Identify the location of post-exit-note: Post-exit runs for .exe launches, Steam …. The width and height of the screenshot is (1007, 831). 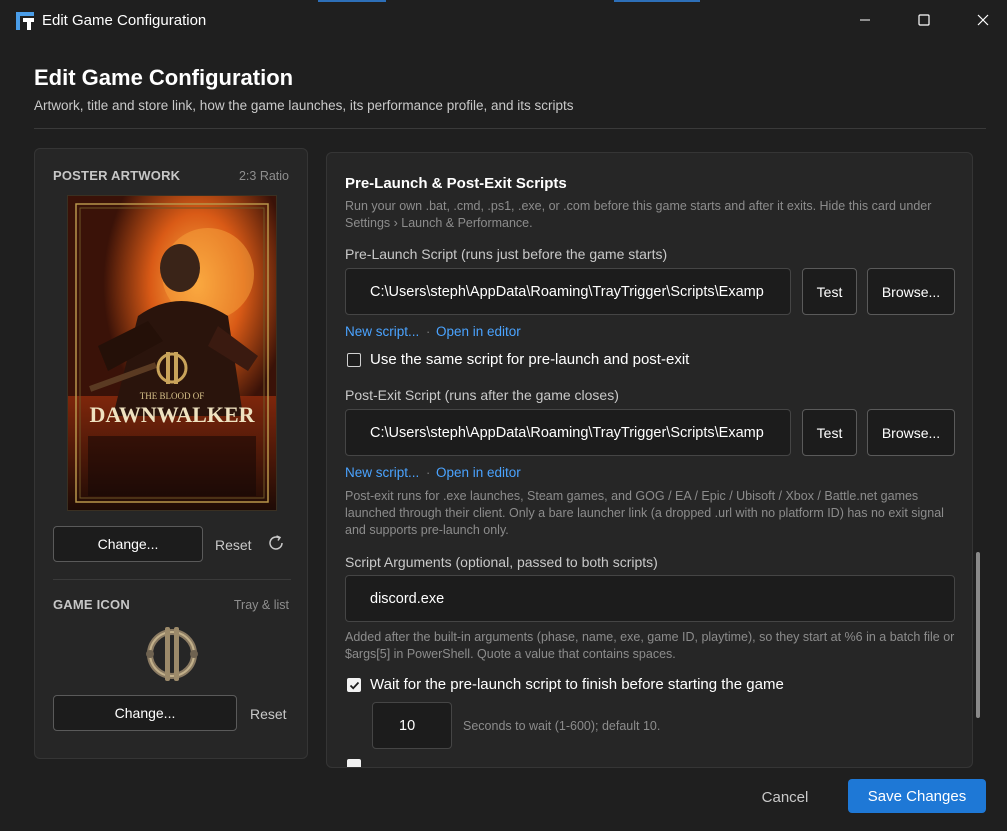
(644, 513).